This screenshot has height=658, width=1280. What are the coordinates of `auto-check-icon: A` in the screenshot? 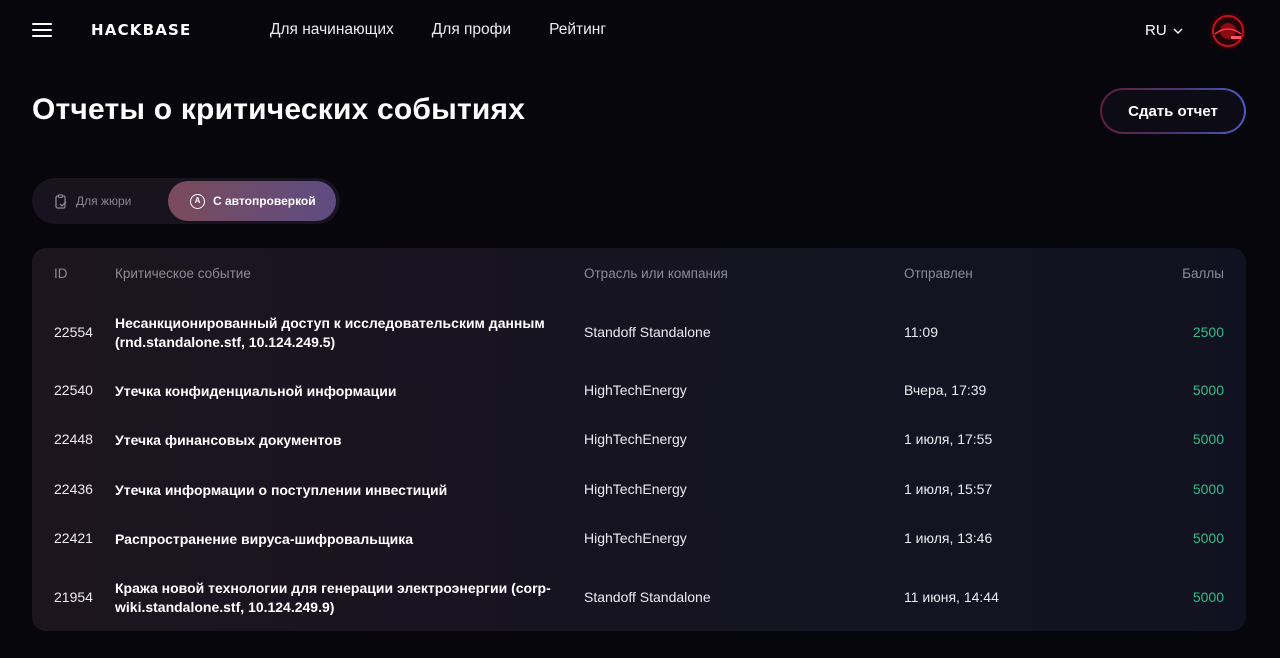 It's located at (197, 201).